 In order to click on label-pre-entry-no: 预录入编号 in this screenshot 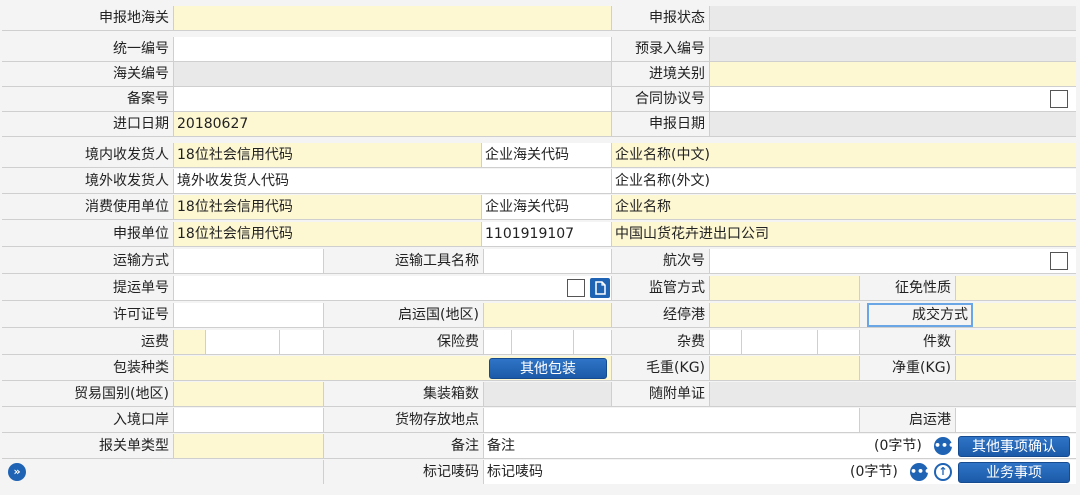, I will do `click(661, 49)`.